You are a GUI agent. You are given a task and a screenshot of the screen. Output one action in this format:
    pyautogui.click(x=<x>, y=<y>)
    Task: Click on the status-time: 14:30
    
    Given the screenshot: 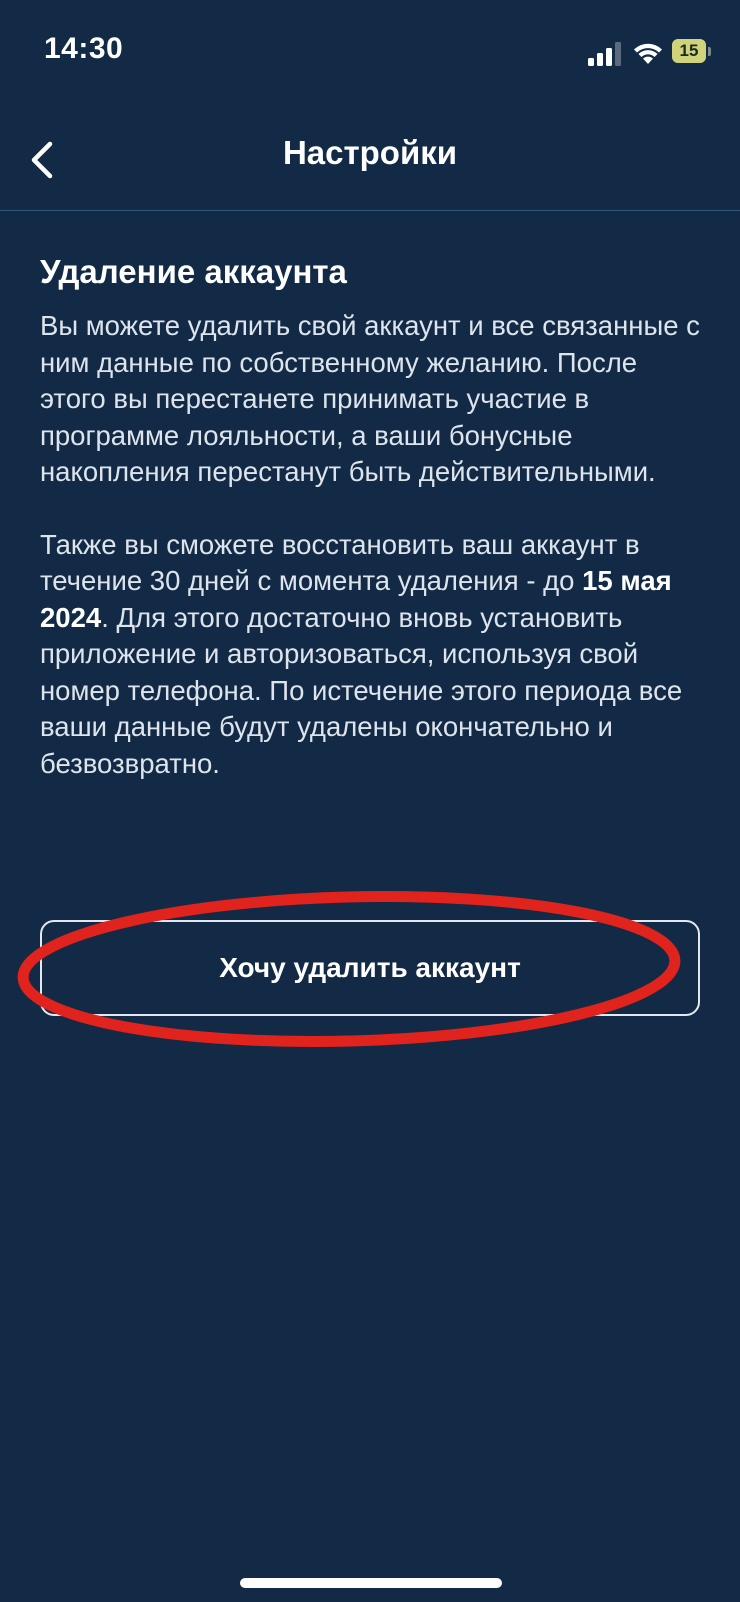 What is the action you would take?
    pyautogui.click(x=84, y=48)
    